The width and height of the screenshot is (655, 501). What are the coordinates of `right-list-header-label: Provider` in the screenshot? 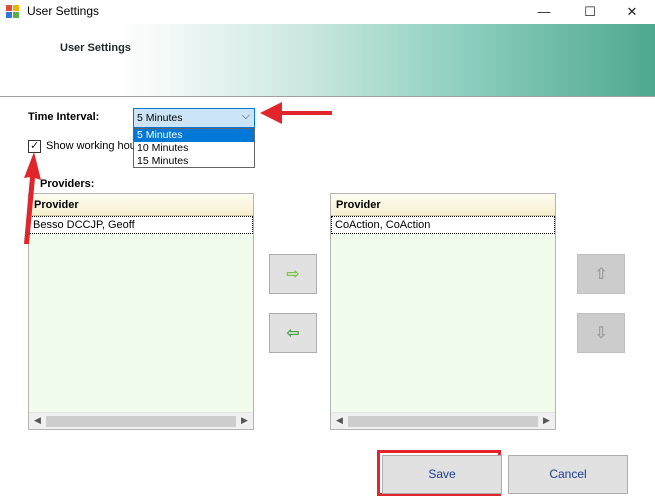 It's located at (358, 205).